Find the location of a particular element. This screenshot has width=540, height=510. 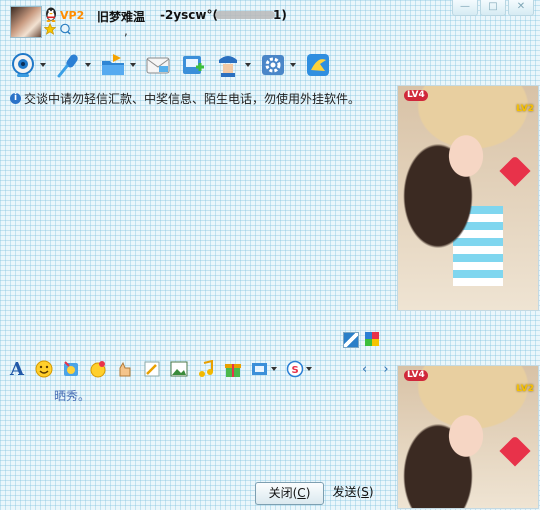

soso-search-button: S is located at coordinates (299, 369).